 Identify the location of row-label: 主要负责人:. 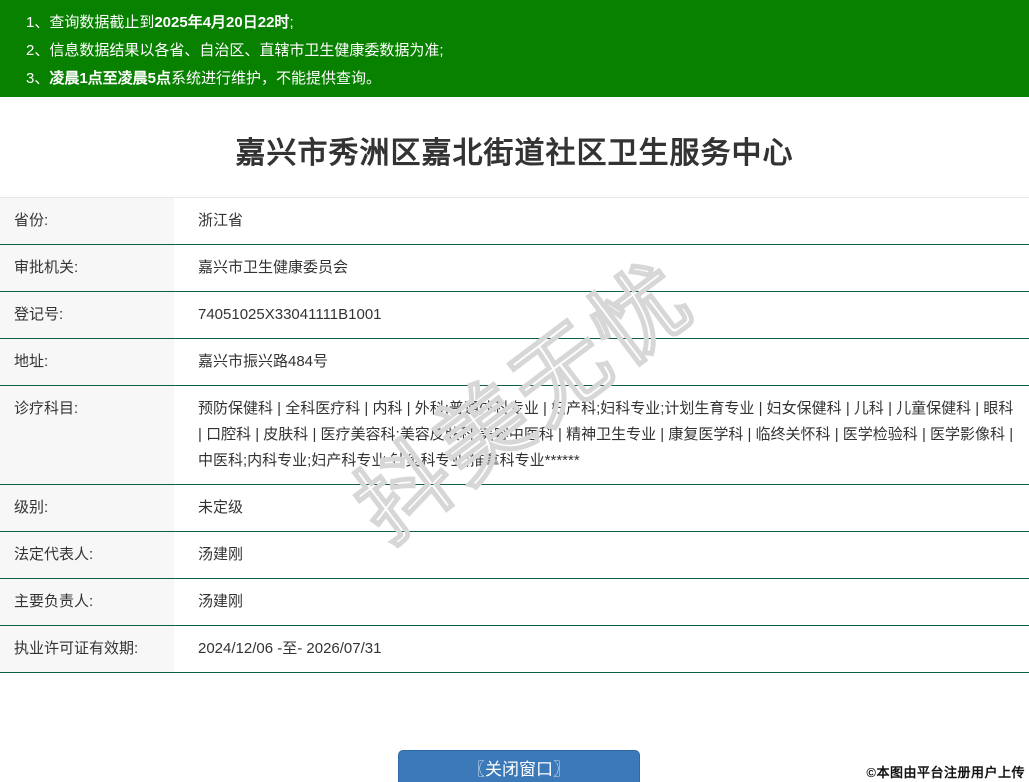
(87, 602).